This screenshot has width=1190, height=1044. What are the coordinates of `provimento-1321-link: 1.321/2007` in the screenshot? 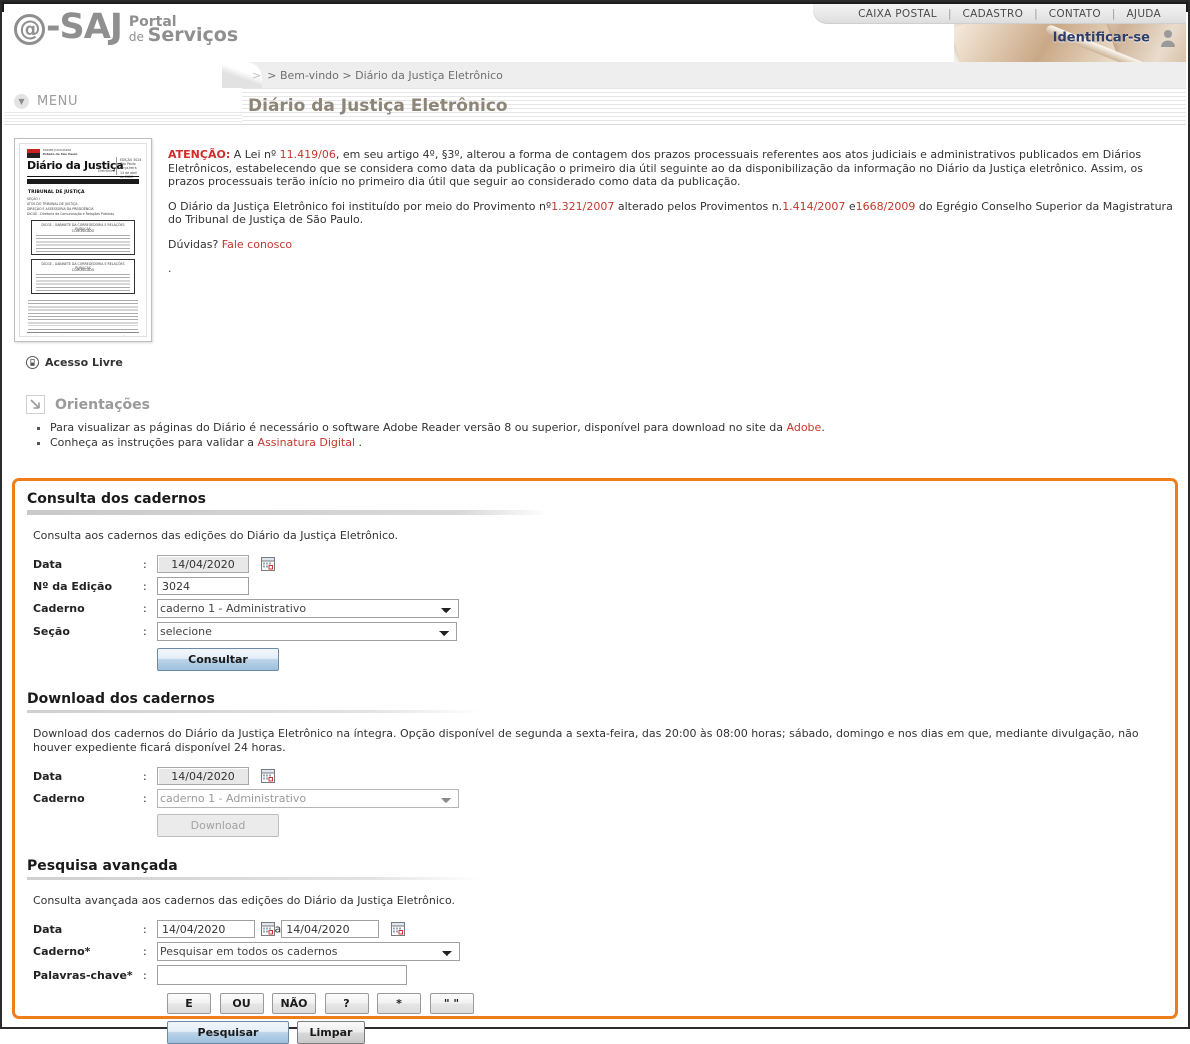 It's located at (582, 206).